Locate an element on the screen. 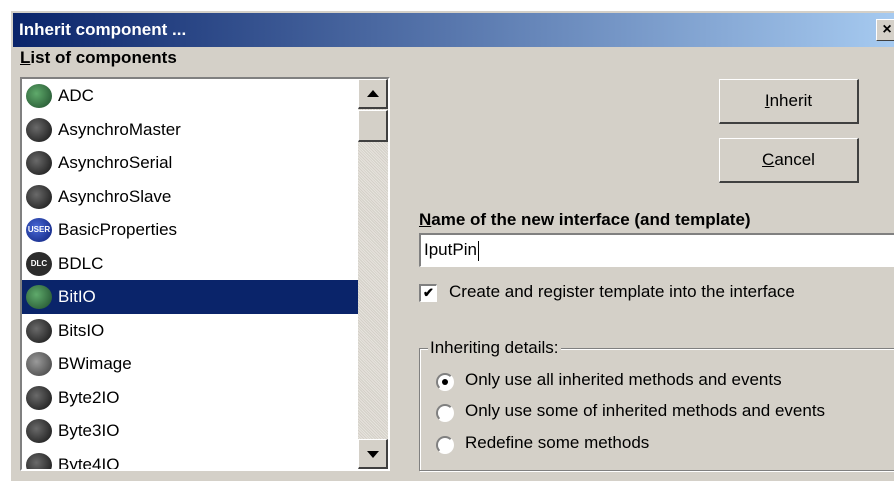  list-item-label: AsynchroMaster is located at coordinates (119, 129).